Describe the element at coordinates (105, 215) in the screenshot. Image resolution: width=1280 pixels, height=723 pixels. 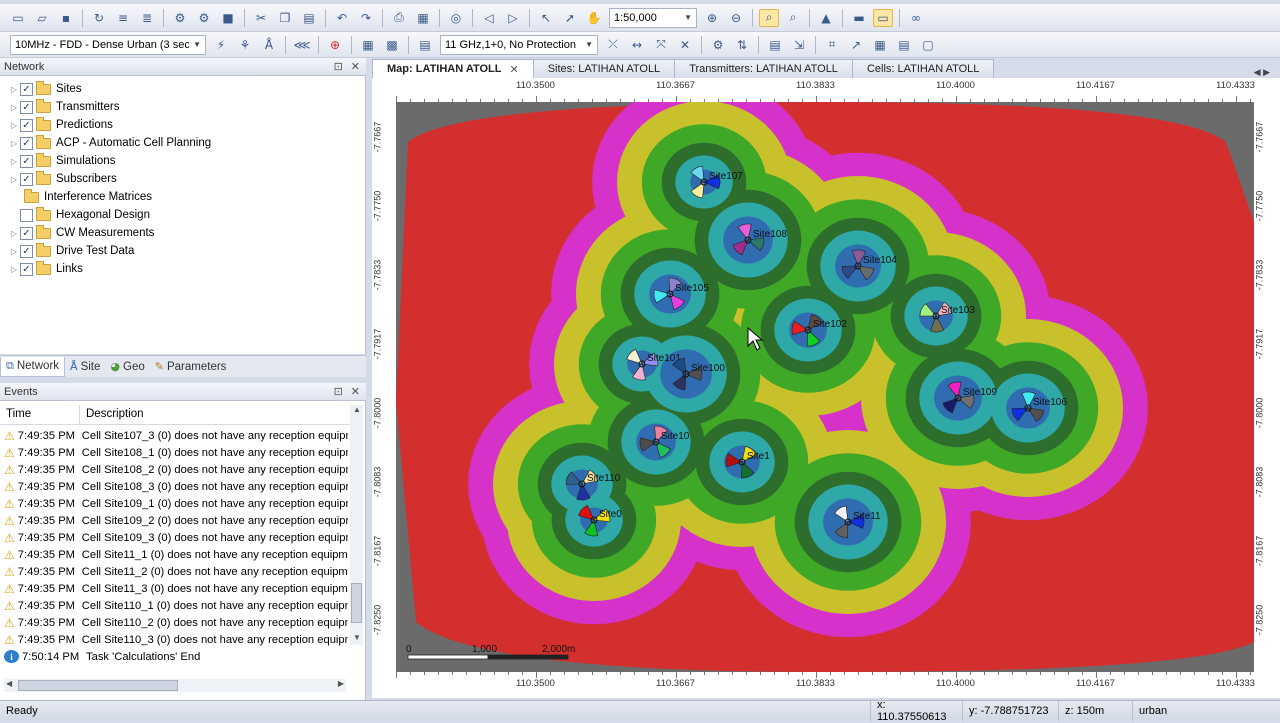
I see `tree-item: Hexagonal Design` at that location.